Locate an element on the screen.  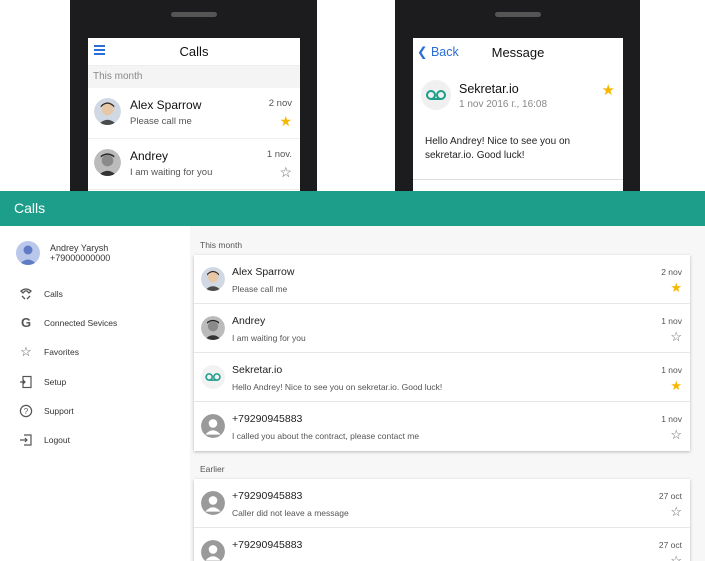
mobile-list-item: Andrey I am waiting for you 1 nov. ☆ is located at coordinates (194, 164).